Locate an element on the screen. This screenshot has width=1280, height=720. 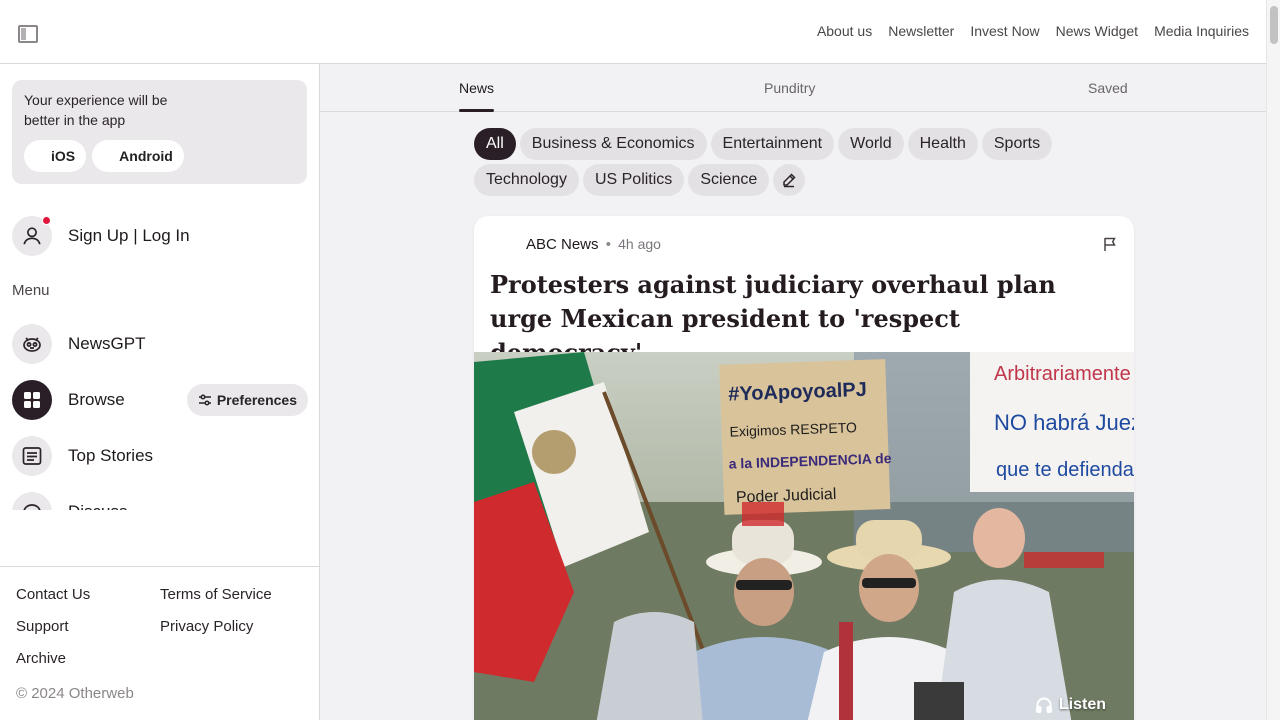
menu-item-label: Top Stories is located at coordinates (111, 455).